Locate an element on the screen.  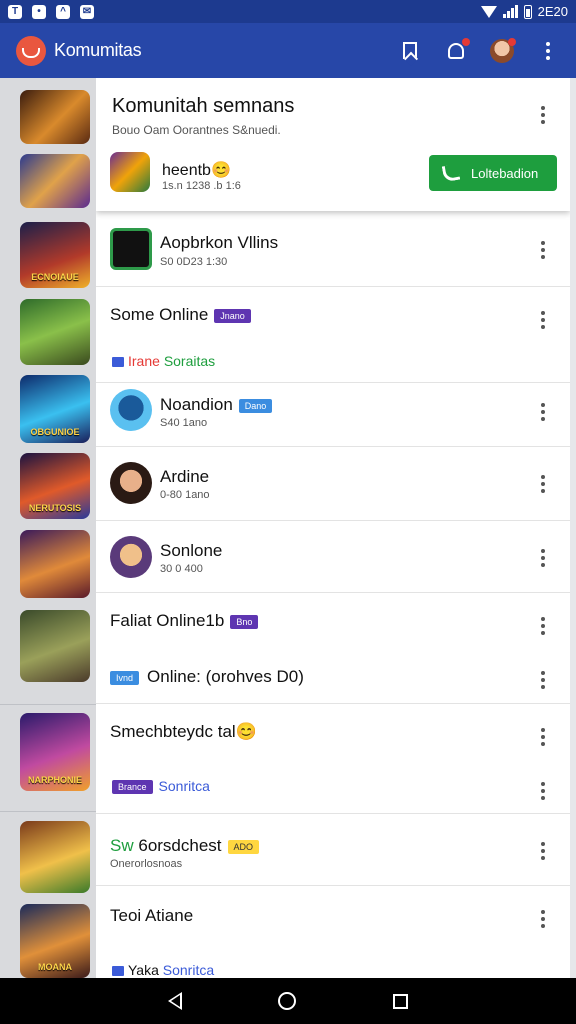
list-item: Some Online Jnano Irane Soraitas is located at coordinates (333, 335).